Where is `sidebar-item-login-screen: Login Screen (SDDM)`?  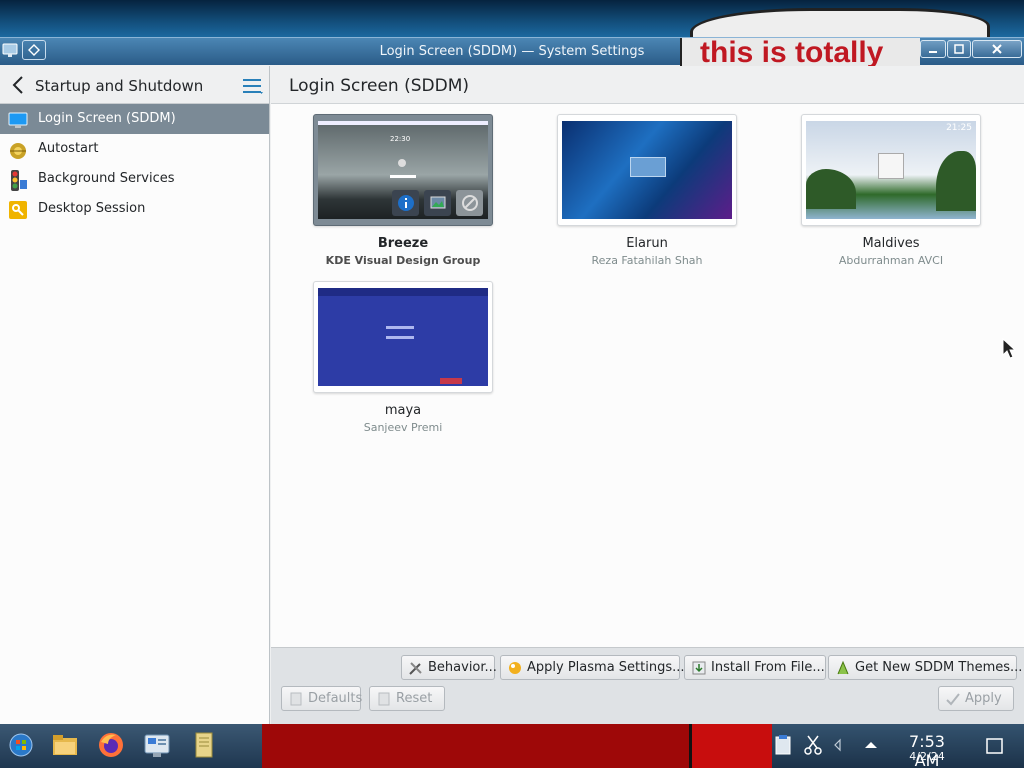 sidebar-item-login-screen: Login Screen (SDDM) is located at coordinates (134, 119).